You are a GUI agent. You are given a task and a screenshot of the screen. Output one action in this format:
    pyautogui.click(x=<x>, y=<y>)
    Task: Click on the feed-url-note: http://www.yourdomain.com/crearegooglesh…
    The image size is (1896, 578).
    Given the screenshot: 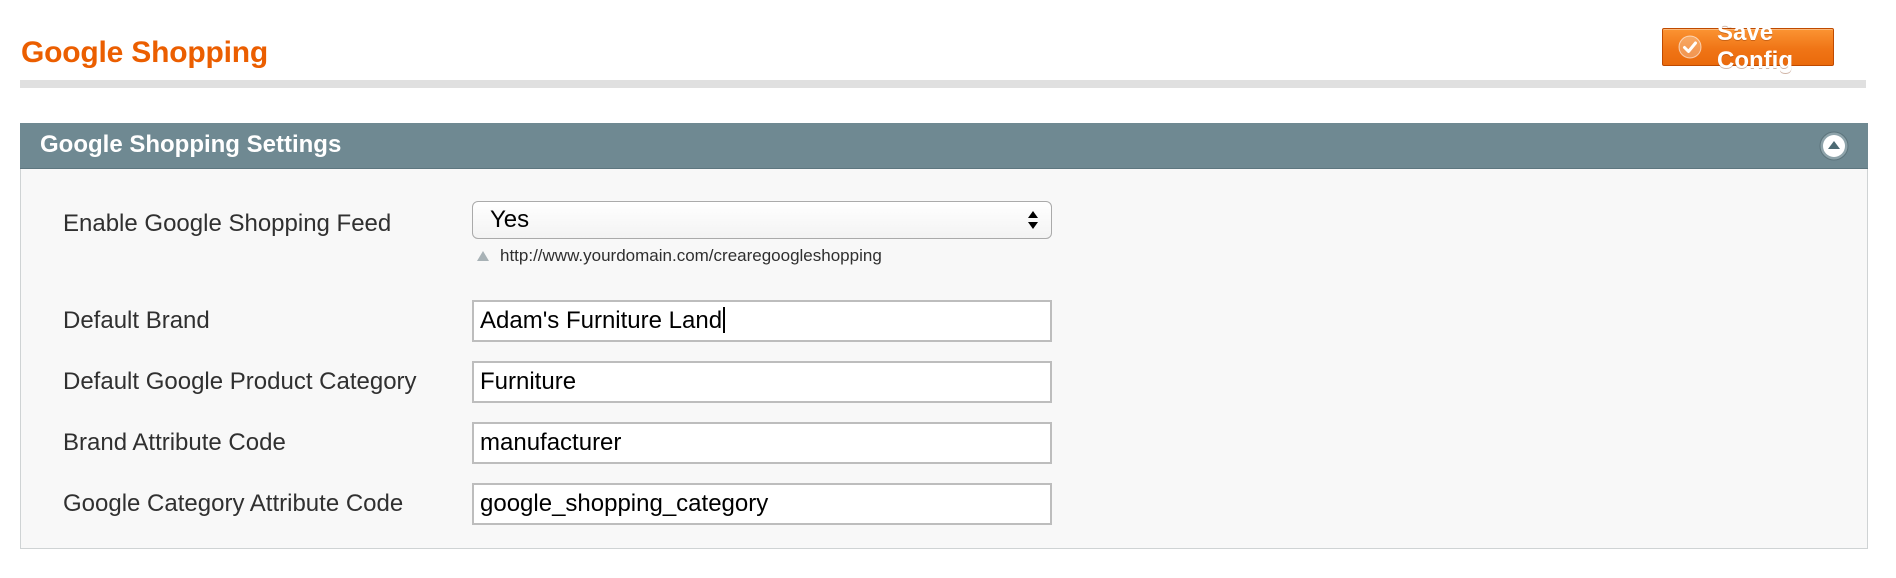 What is the action you would take?
    pyautogui.click(x=679, y=256)
    